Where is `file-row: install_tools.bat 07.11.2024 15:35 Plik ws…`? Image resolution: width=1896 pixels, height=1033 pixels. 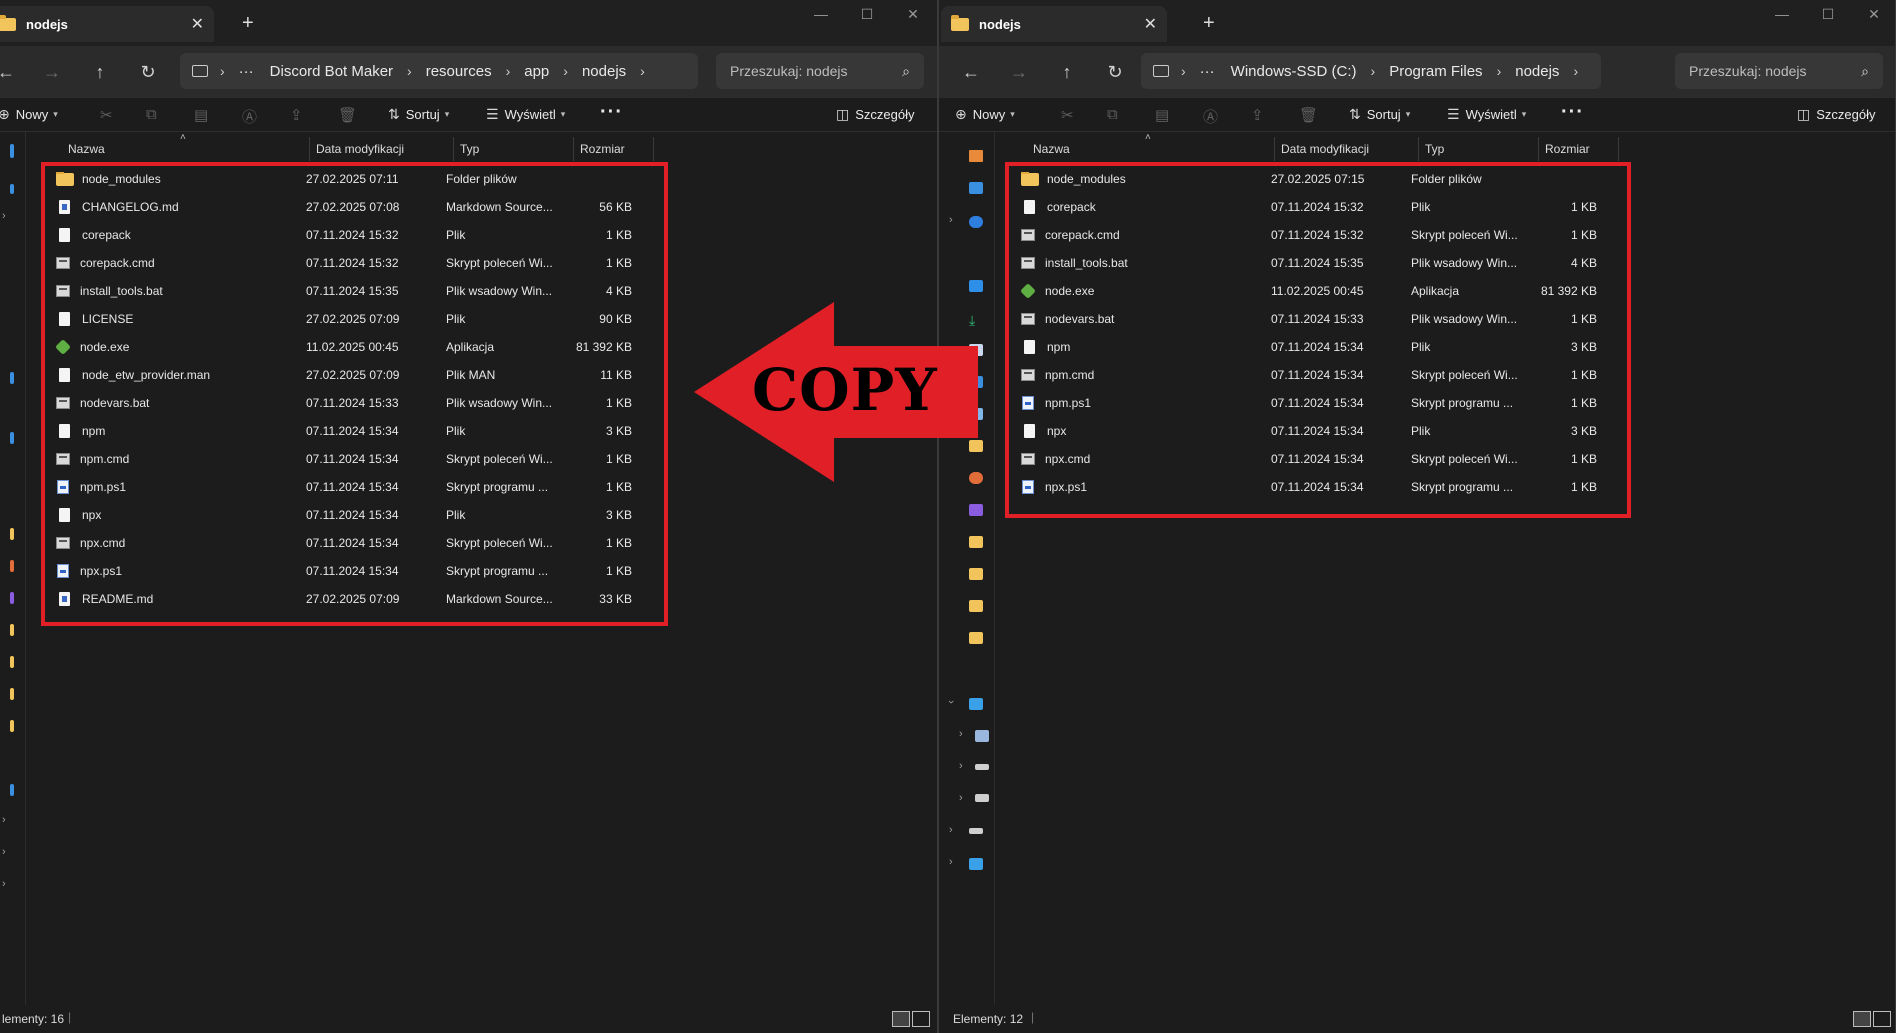
file-row: install_tools.bat 07.11.2024 15:35 Plik ws… is located at coordinates (1309, 263).